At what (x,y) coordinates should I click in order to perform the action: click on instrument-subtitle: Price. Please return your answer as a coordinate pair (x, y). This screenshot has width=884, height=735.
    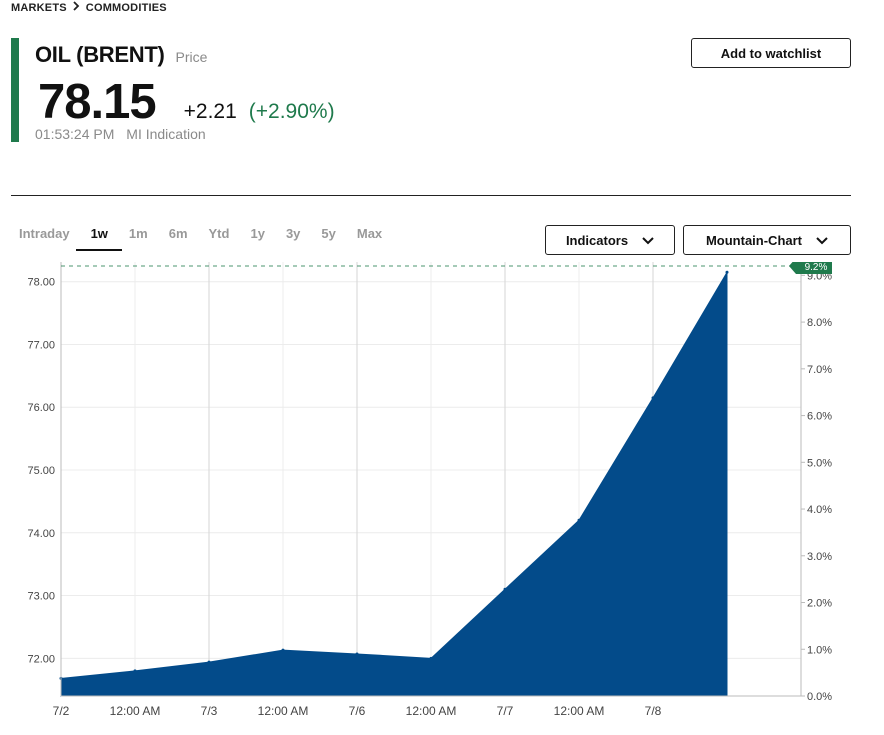
    Looking at the image, I should click on (191, 57).